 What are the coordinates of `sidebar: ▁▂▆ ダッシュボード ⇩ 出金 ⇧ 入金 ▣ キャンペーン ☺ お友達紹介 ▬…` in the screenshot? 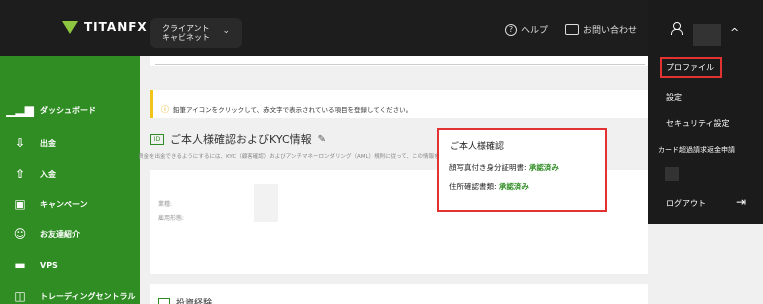 It's located at (70, 180).